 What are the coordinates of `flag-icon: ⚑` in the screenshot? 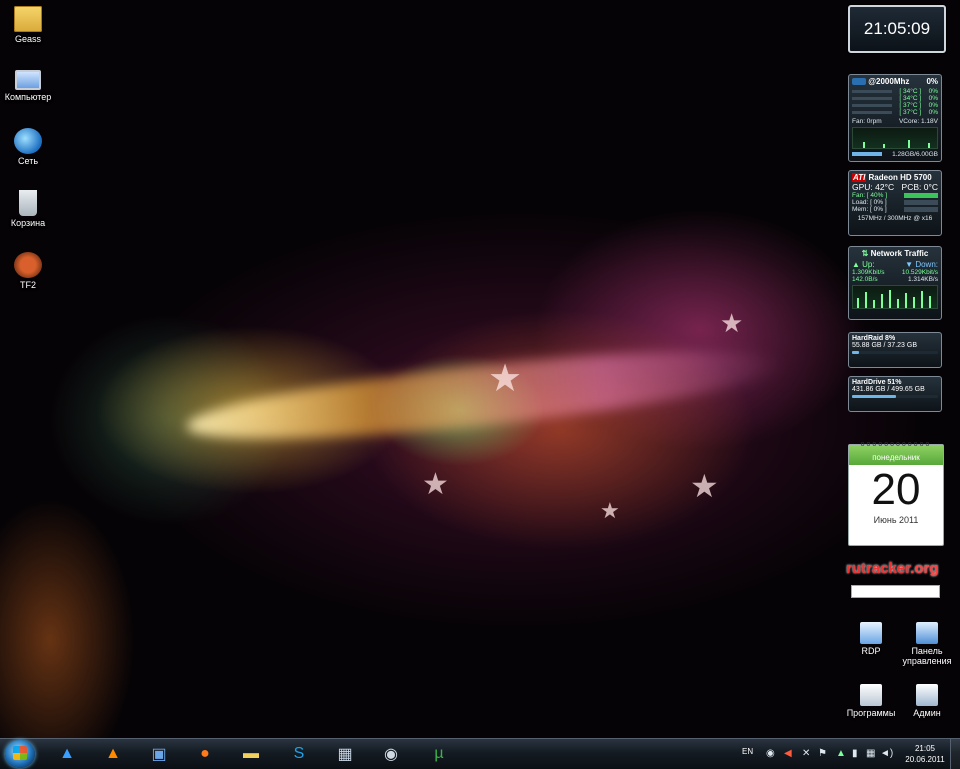 It's located at (822, 753).